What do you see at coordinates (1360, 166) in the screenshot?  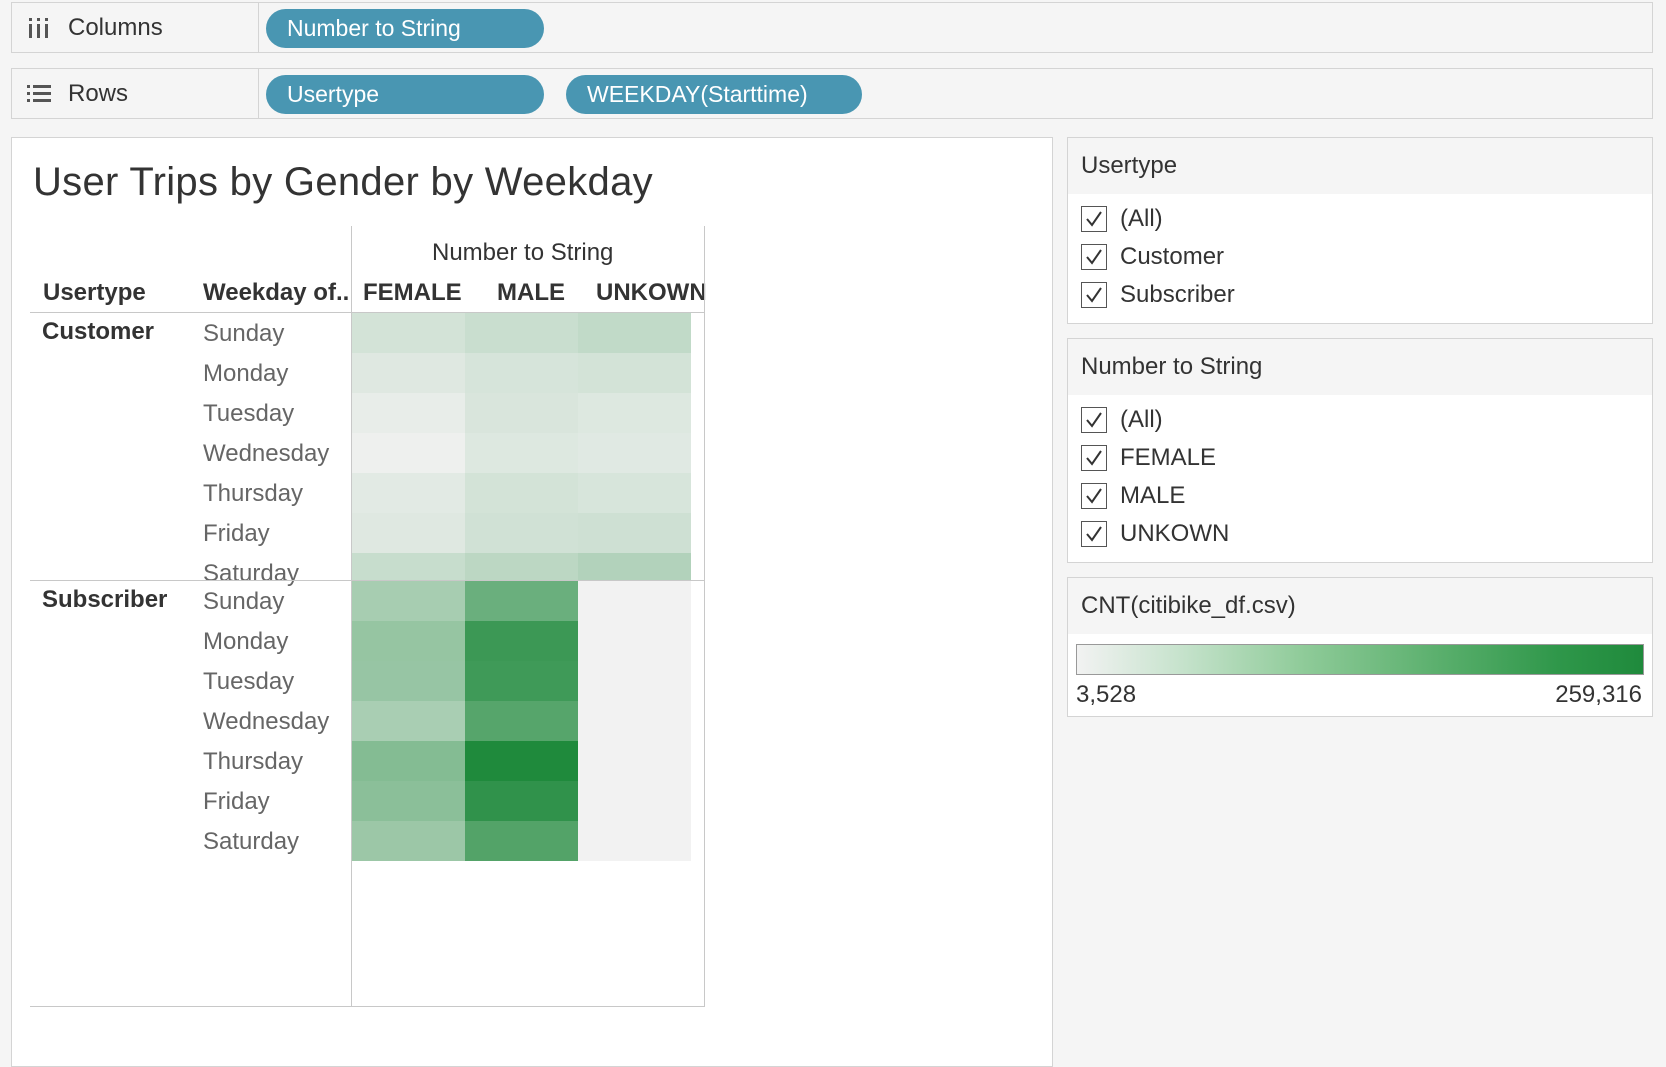 I see `filter-title-usertype: Usertype` at bounding box center [1360, 166].